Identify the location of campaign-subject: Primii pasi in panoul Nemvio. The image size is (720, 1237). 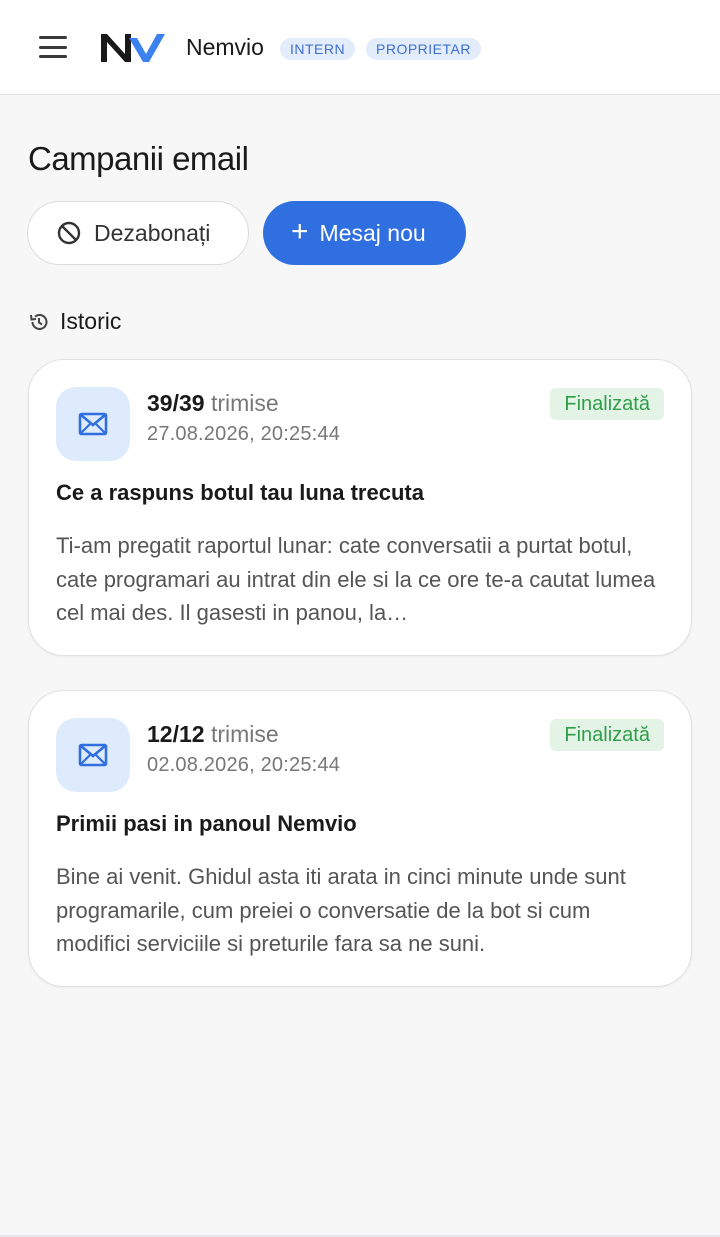
(206, 823).